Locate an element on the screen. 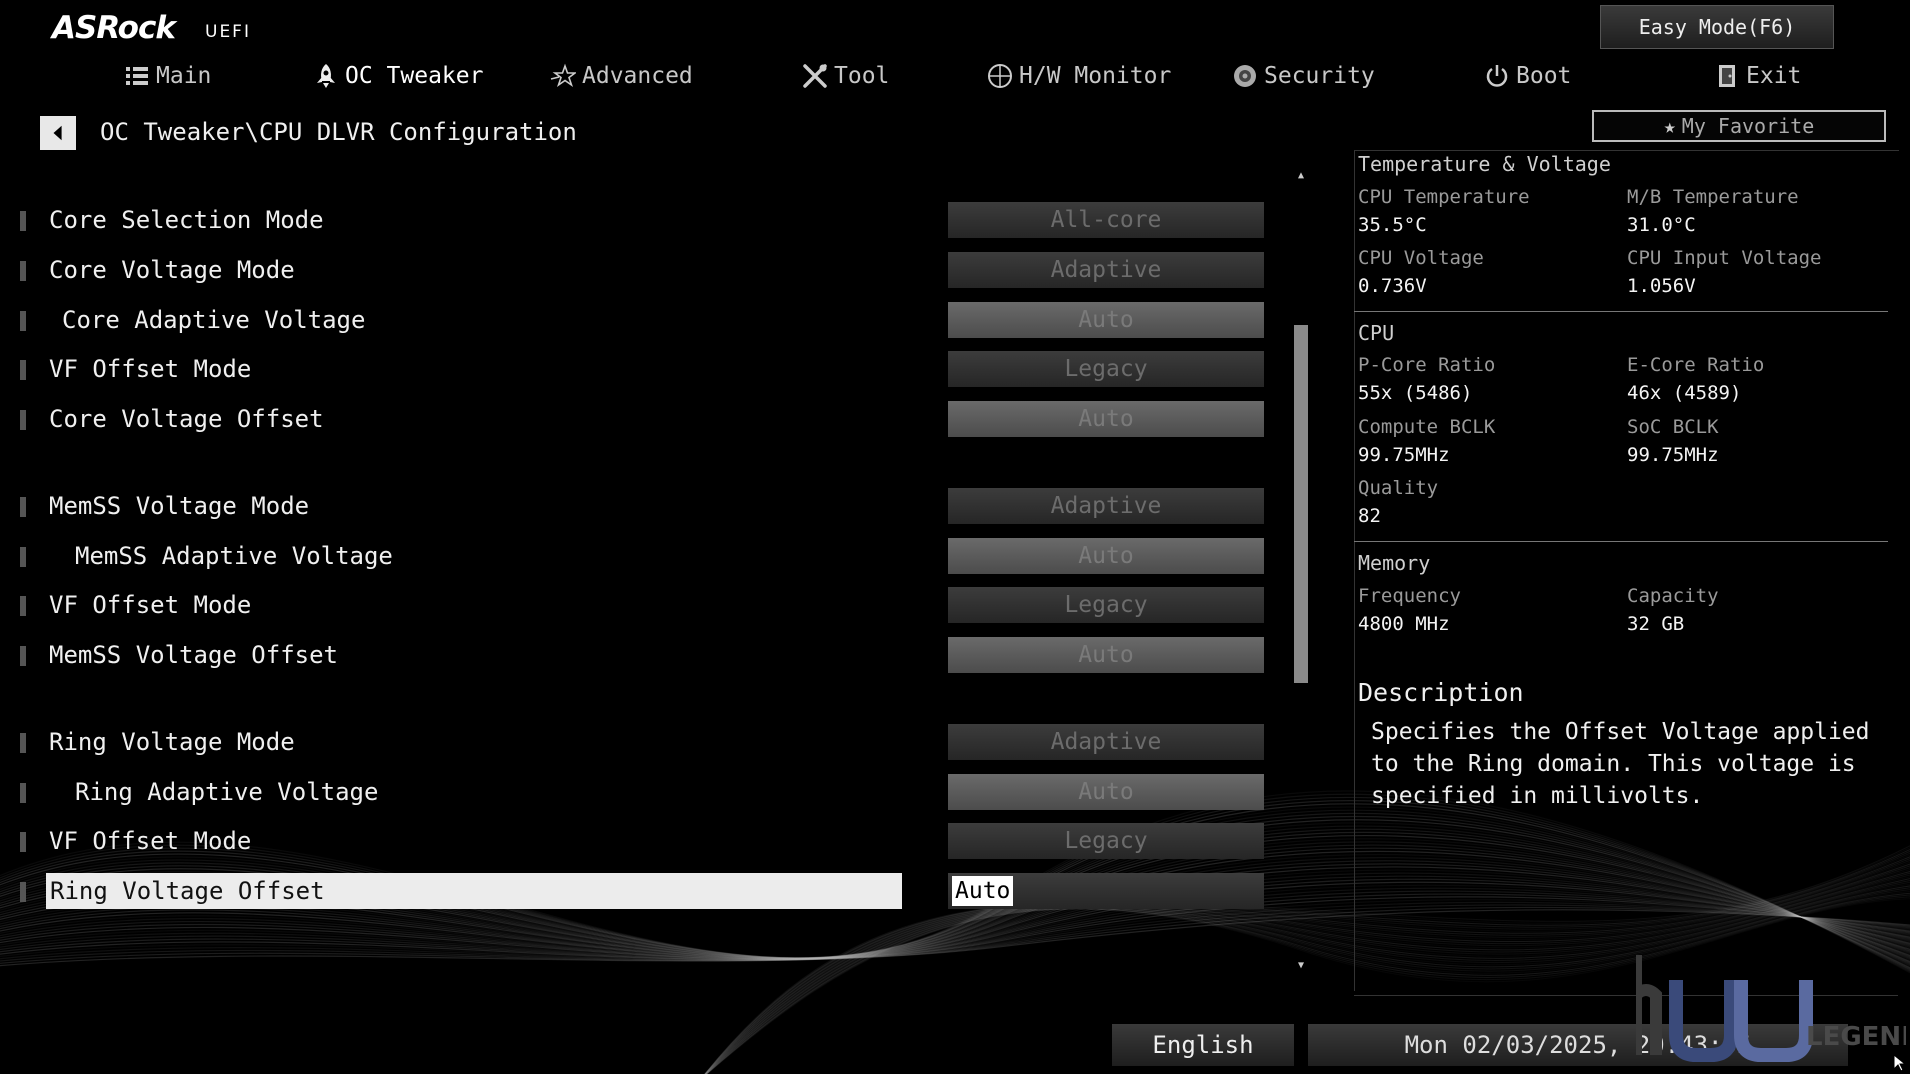 This screenshot has width=1910, height=1074. tab-label: Boot is located at coordinates (1544, 76).